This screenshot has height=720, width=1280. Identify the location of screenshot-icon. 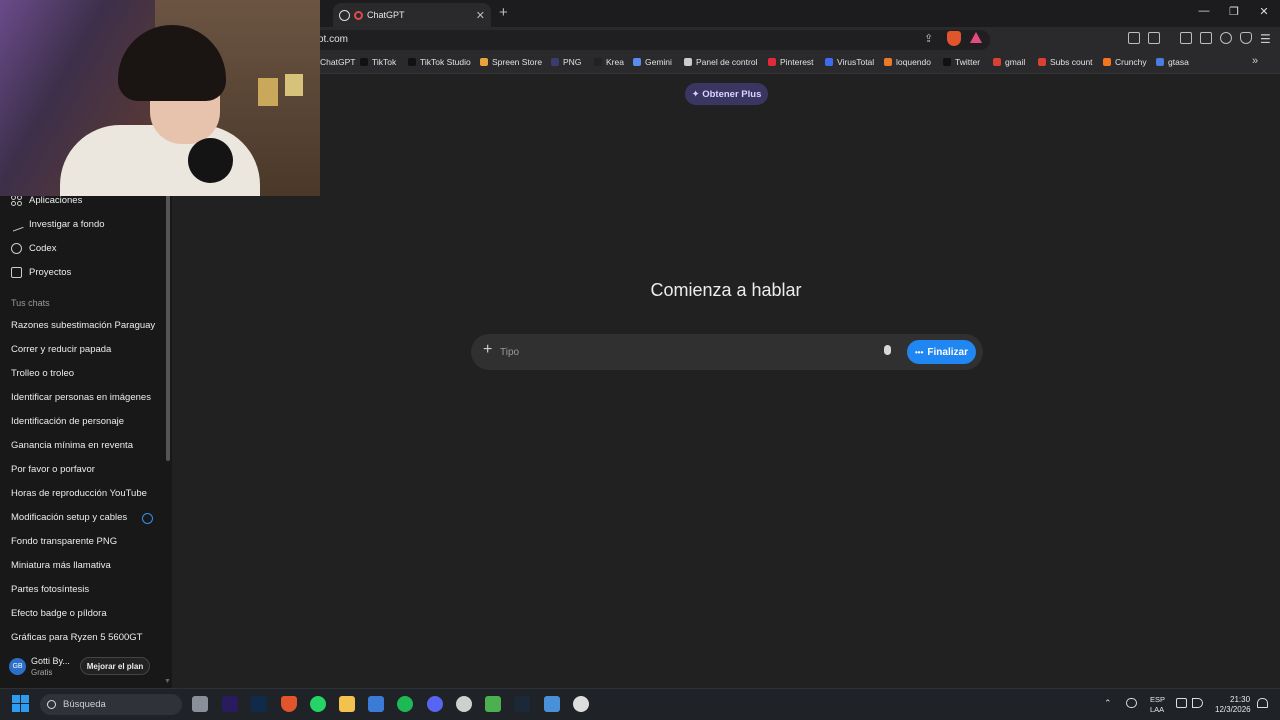
(1154, 38).